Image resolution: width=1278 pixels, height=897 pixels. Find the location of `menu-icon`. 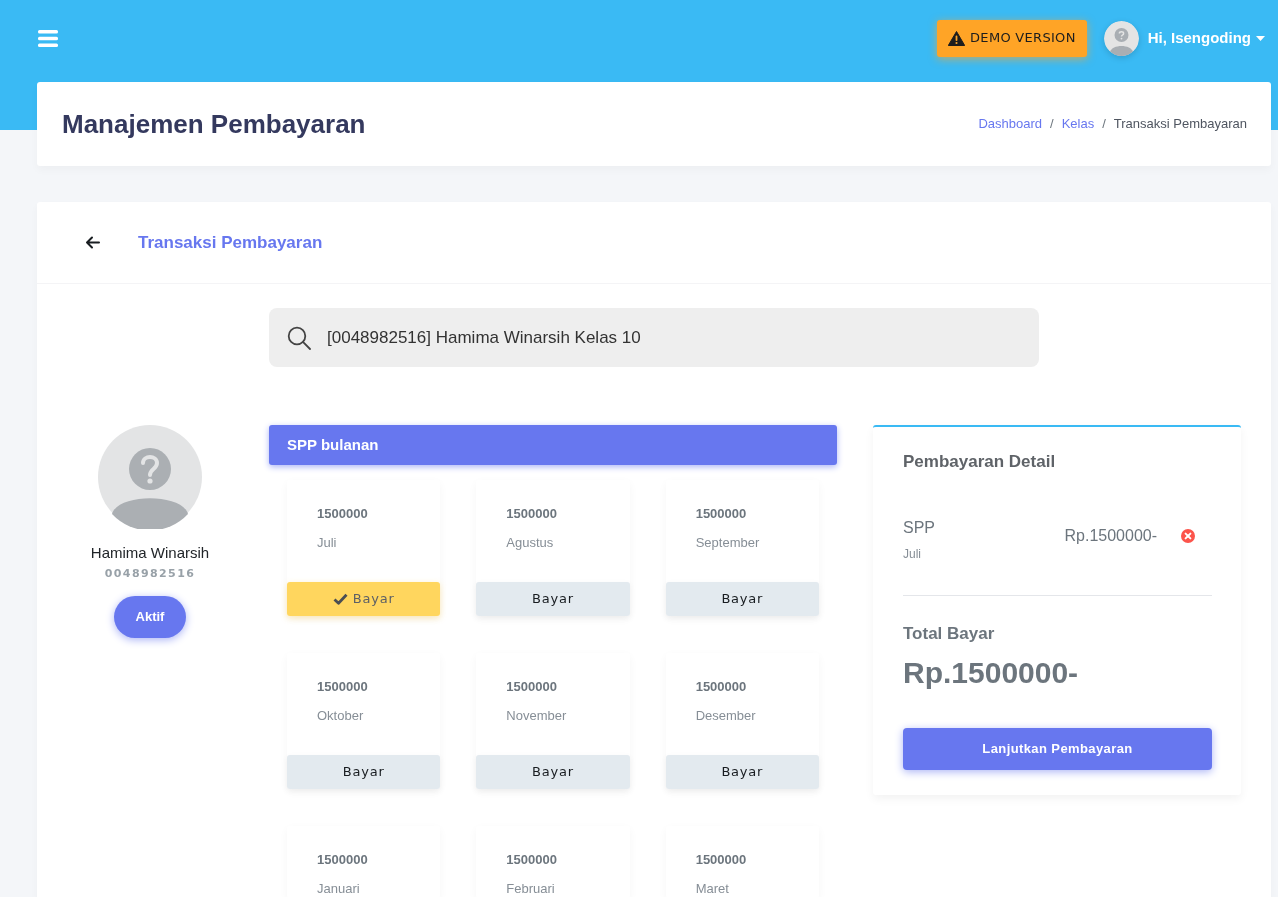

menu-icon is located at coordinates (48, 38).